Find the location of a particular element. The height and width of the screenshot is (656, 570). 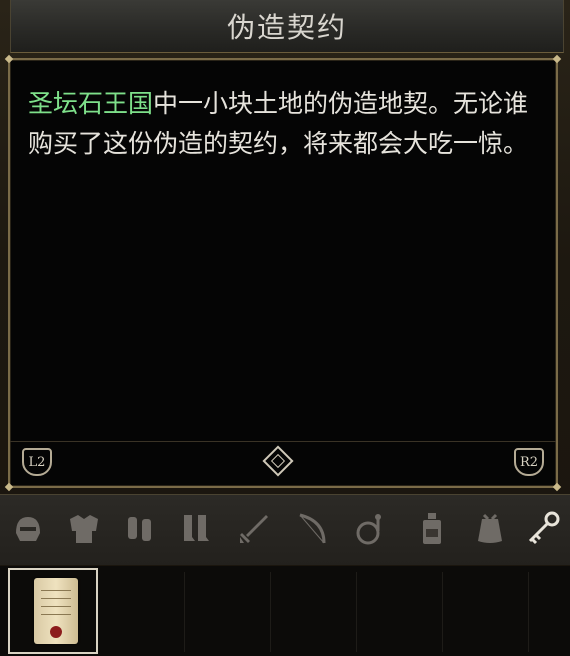

description-highlight: 圣坛石王国 is located at coordinates (91, 103).